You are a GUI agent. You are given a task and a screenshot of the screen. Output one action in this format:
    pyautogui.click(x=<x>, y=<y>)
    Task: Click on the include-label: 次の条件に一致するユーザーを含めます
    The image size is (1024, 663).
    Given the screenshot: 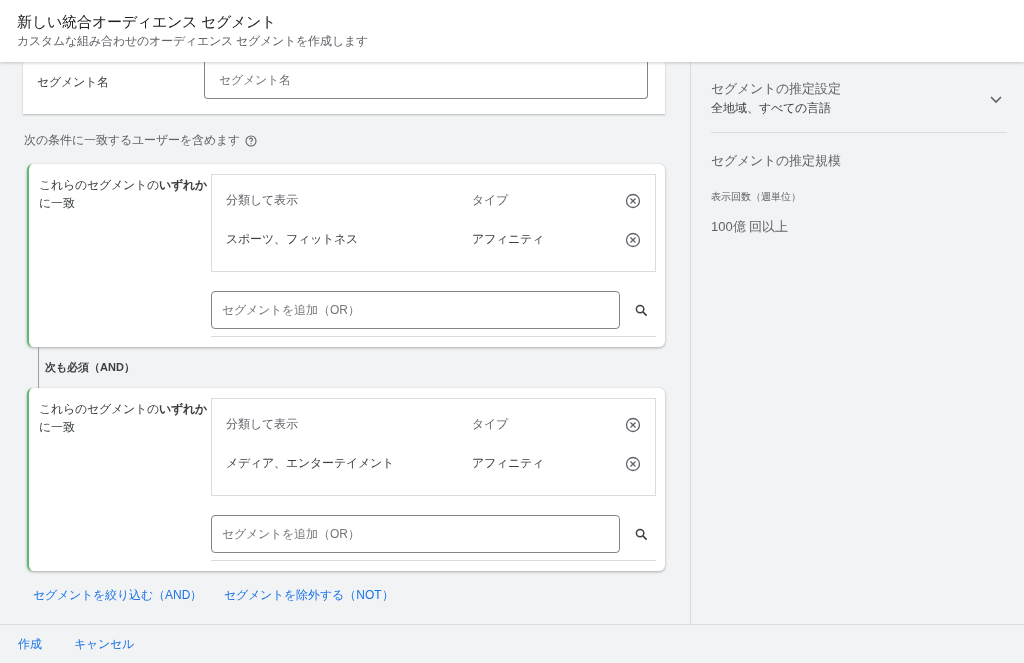 What is the action you would take?
    pyautogui.click(x=132, y=140)
    